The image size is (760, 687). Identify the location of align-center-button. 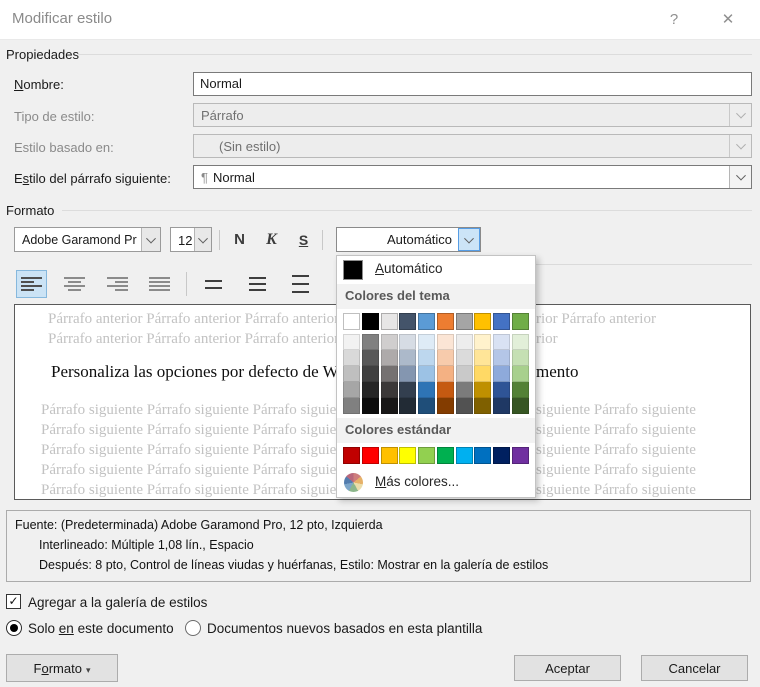
(74, 284).